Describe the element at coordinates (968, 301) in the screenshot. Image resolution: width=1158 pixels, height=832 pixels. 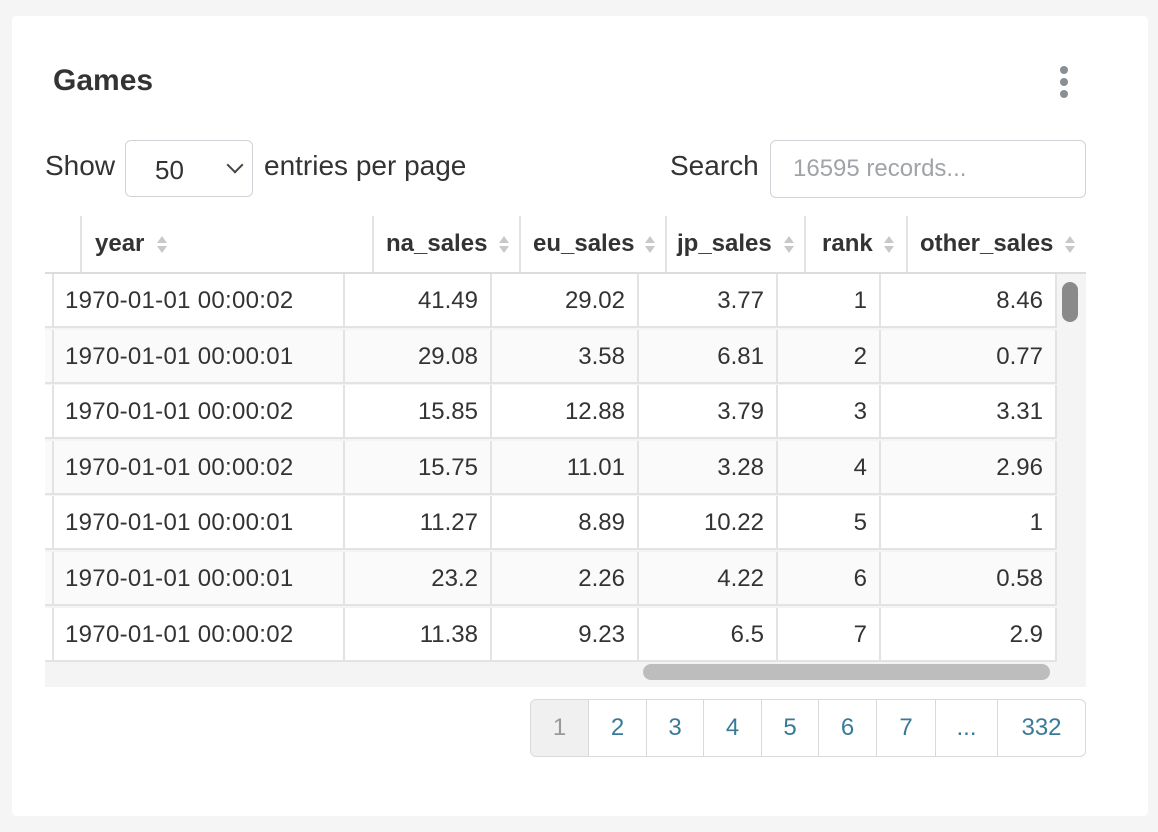
I see `cell-other-sales: 8.46` at that location.